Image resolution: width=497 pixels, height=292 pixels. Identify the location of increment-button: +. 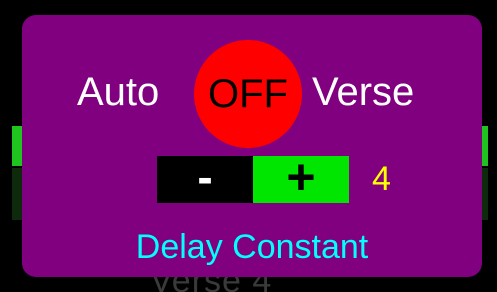
(301, 177).